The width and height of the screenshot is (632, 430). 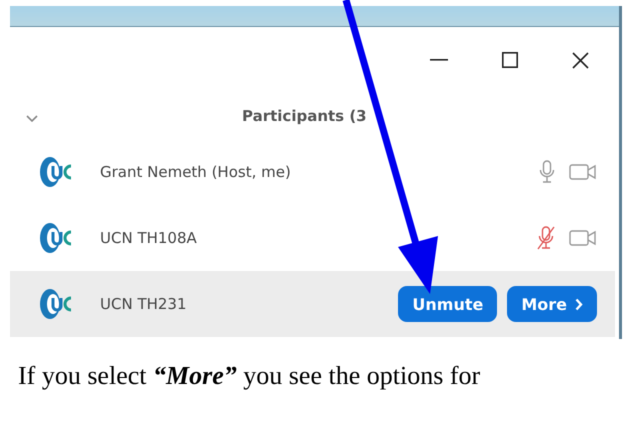 What do you see at coordinates (547, 172) in the screenshot?
I see `microphone-icon` at bounding box center [547, 172].